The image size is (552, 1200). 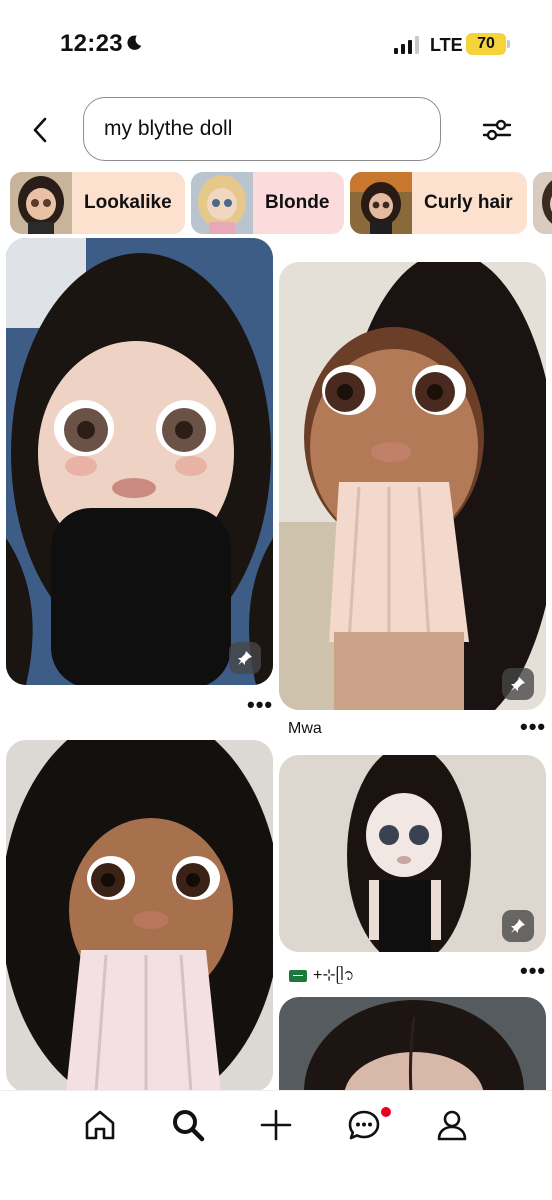 I want to click on nav-create, so click(x=276, y=1125).